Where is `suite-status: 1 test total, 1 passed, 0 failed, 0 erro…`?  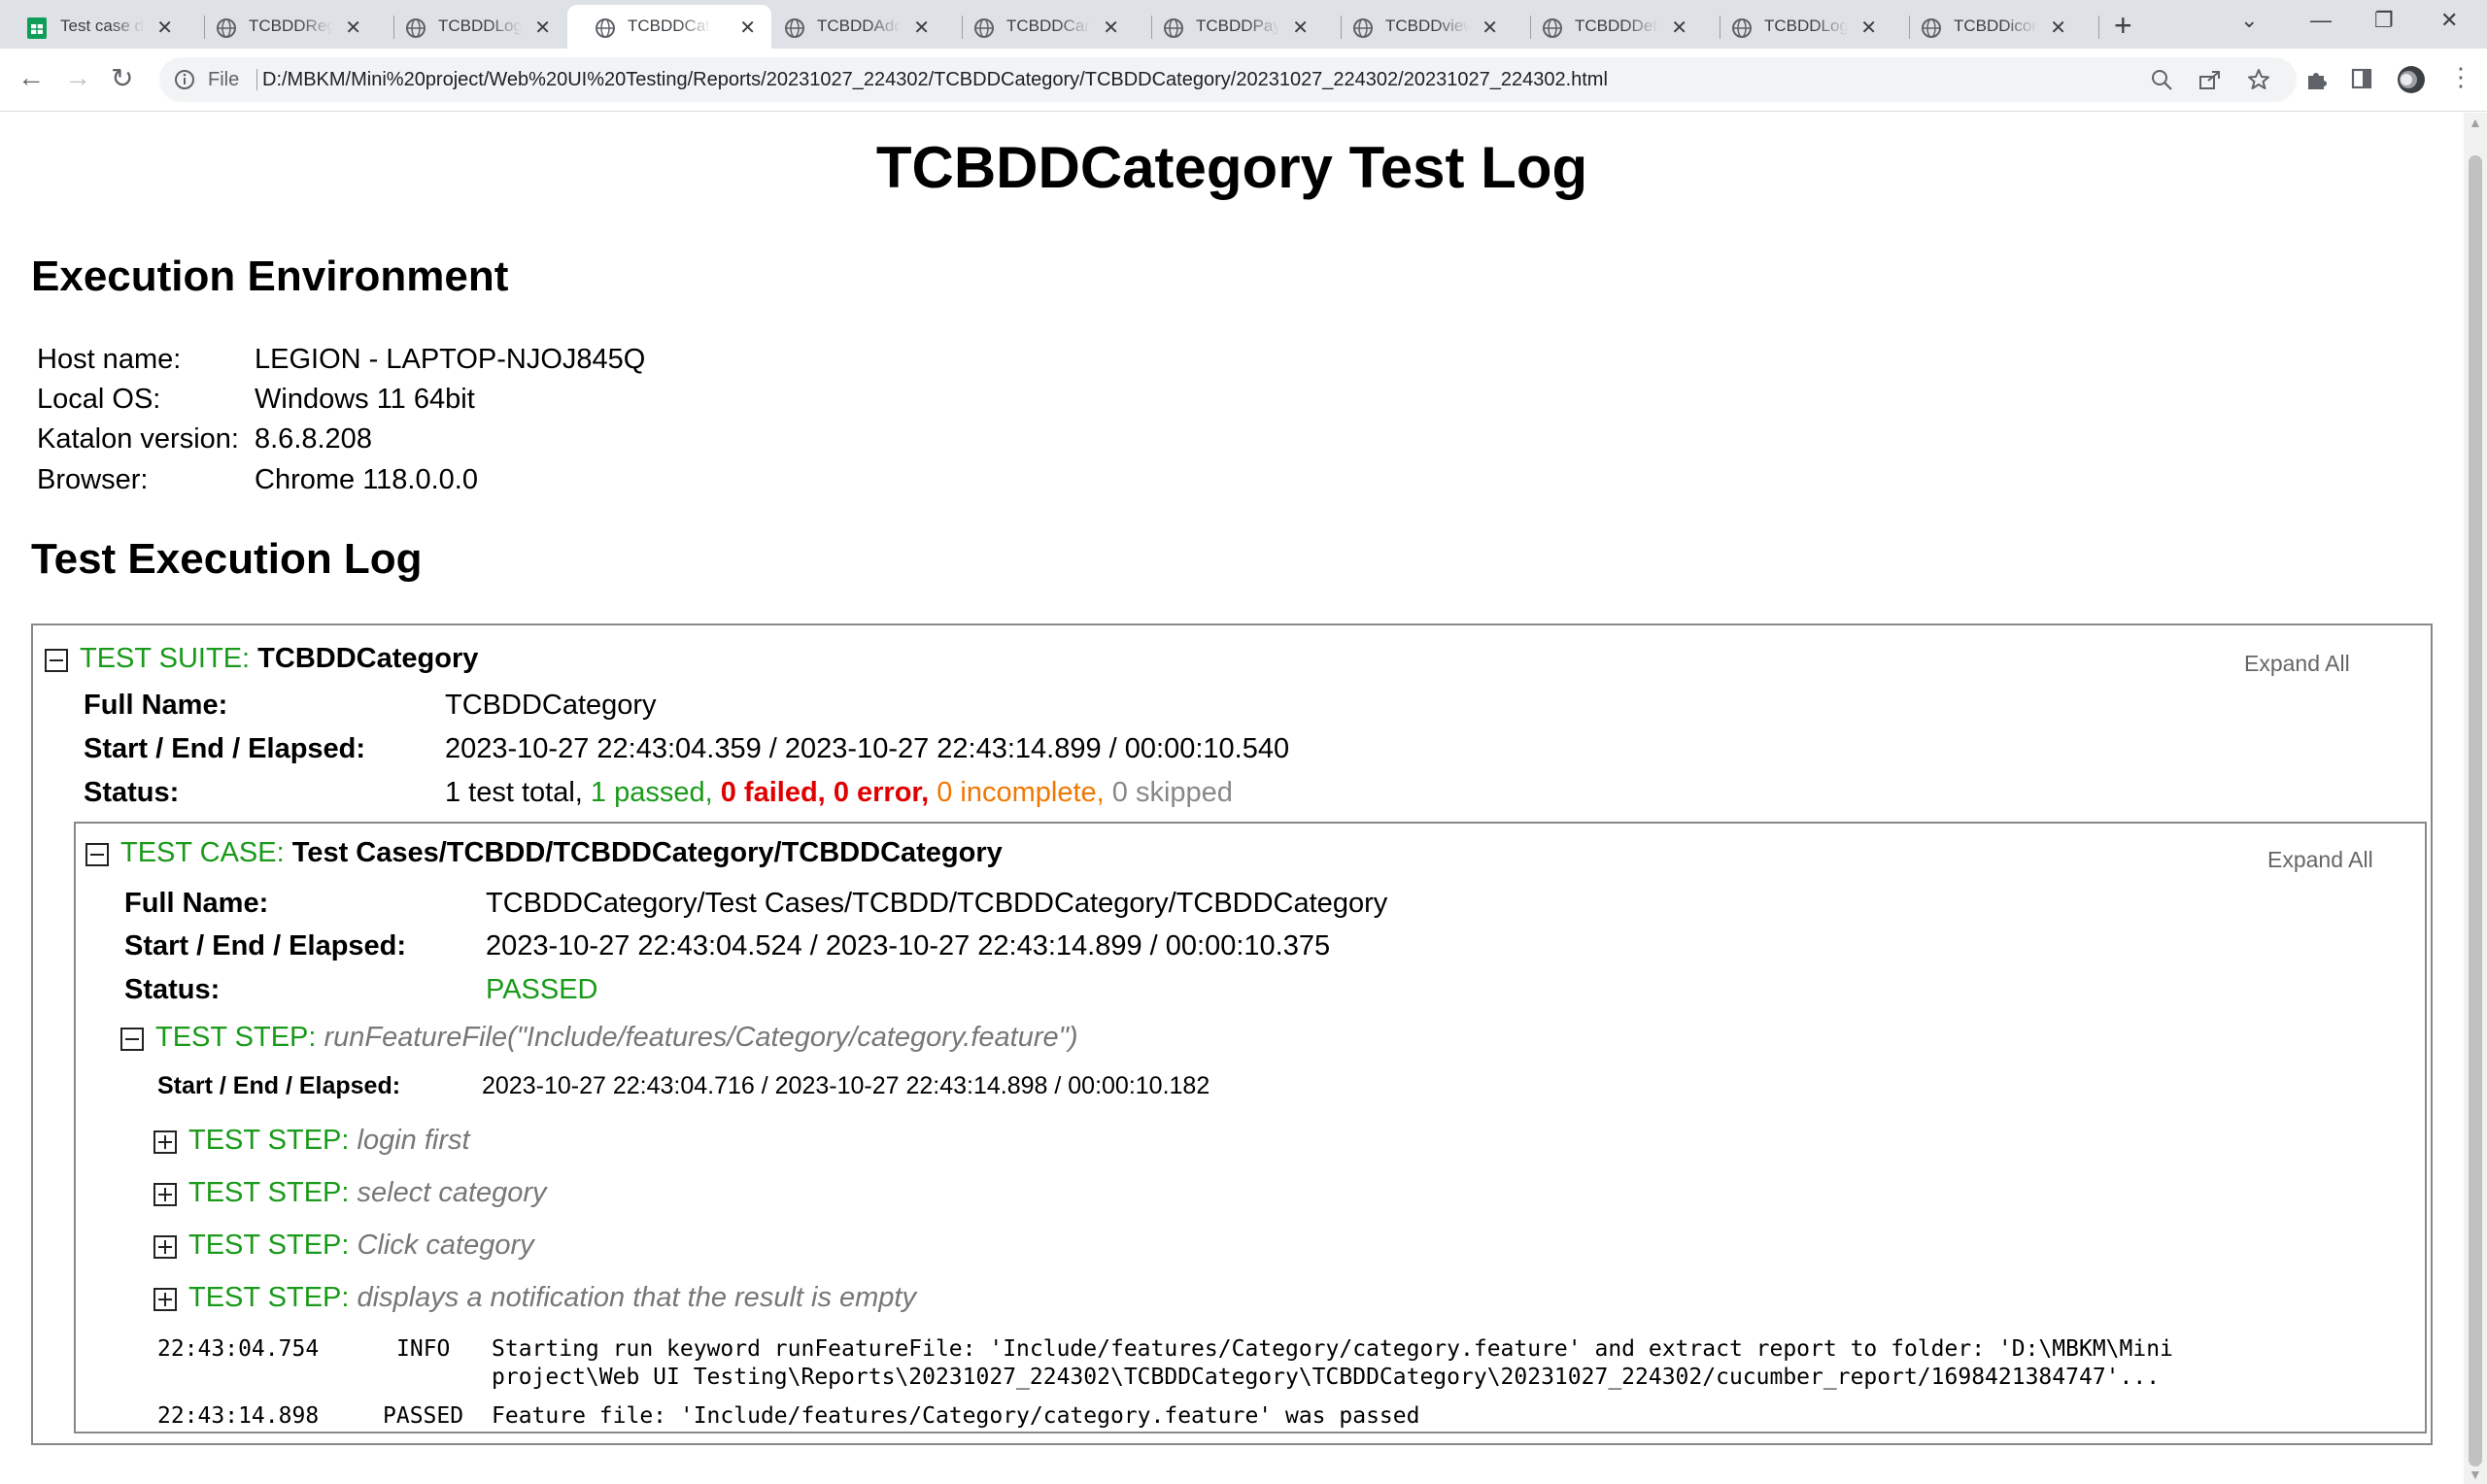
suite-status: 1 test total, 1 passed, 0 failed, 0 erro… is located at coordinates (839, 793).